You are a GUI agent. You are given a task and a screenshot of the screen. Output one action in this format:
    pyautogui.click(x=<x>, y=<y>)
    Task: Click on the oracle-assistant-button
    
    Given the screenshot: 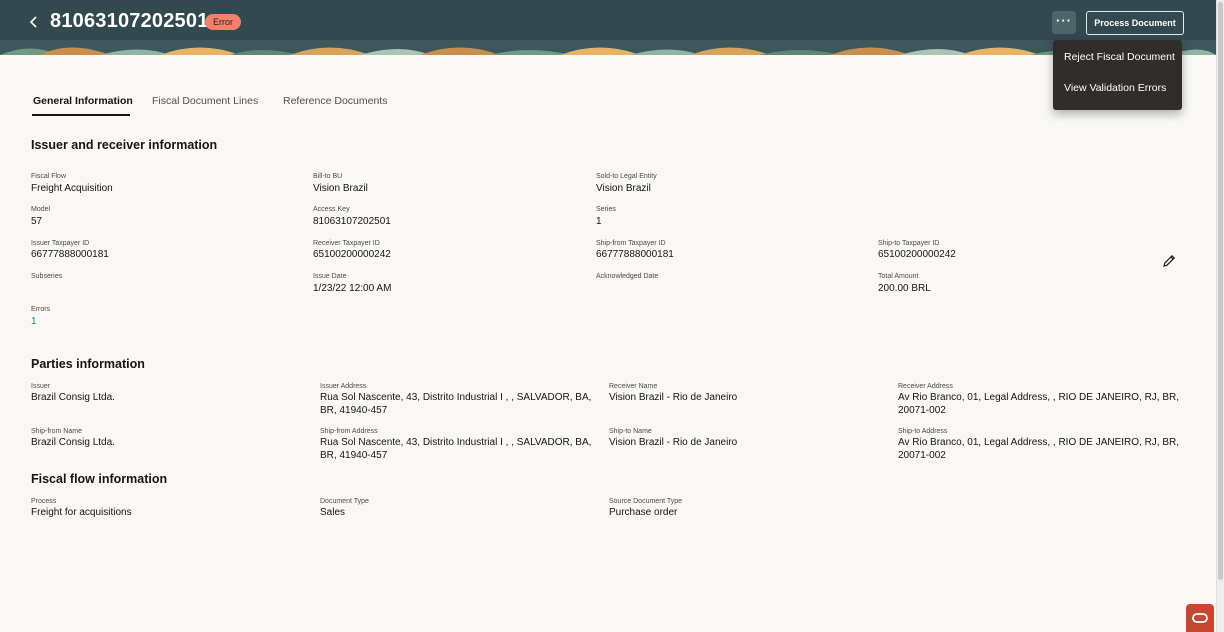 What is the action you would take?
    pyautogui.click(x=1200, y=618)
    